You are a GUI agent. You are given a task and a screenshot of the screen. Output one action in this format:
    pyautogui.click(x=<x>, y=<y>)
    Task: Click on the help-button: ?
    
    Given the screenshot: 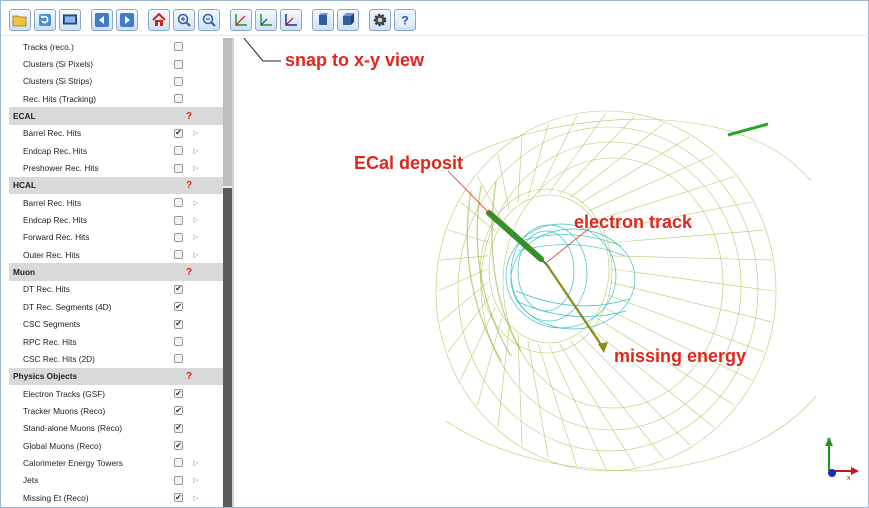 What is the action you would take?
    pyautogui.click(x=405, y=20)
    